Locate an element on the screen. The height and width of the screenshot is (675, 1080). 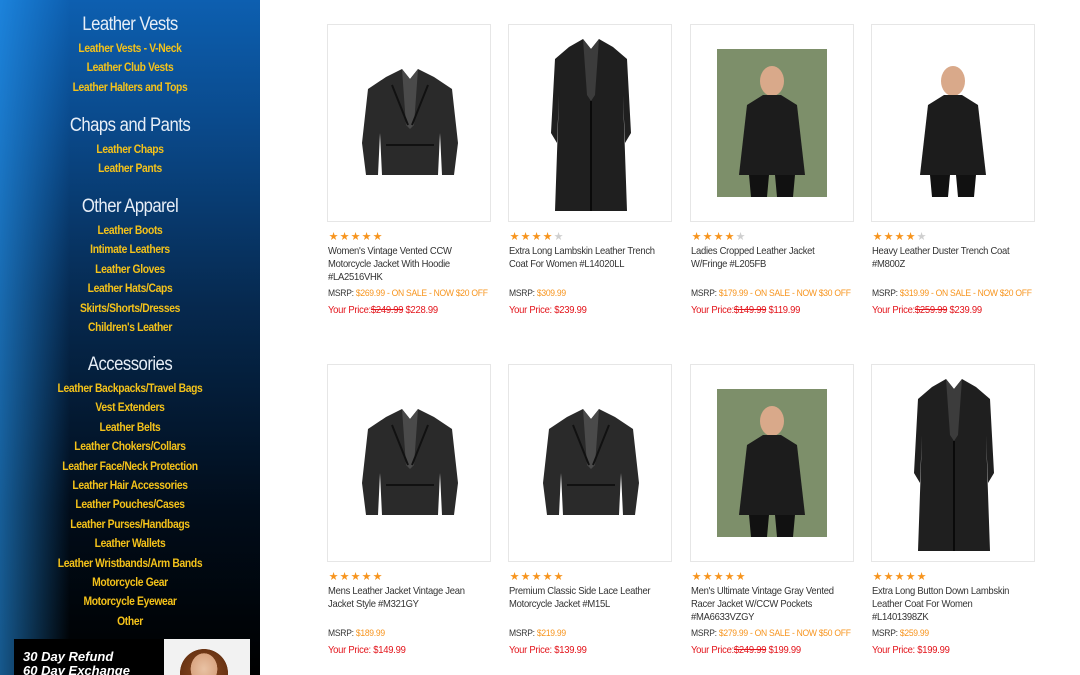
support-agent-photo is located at coordinates (207, 657).